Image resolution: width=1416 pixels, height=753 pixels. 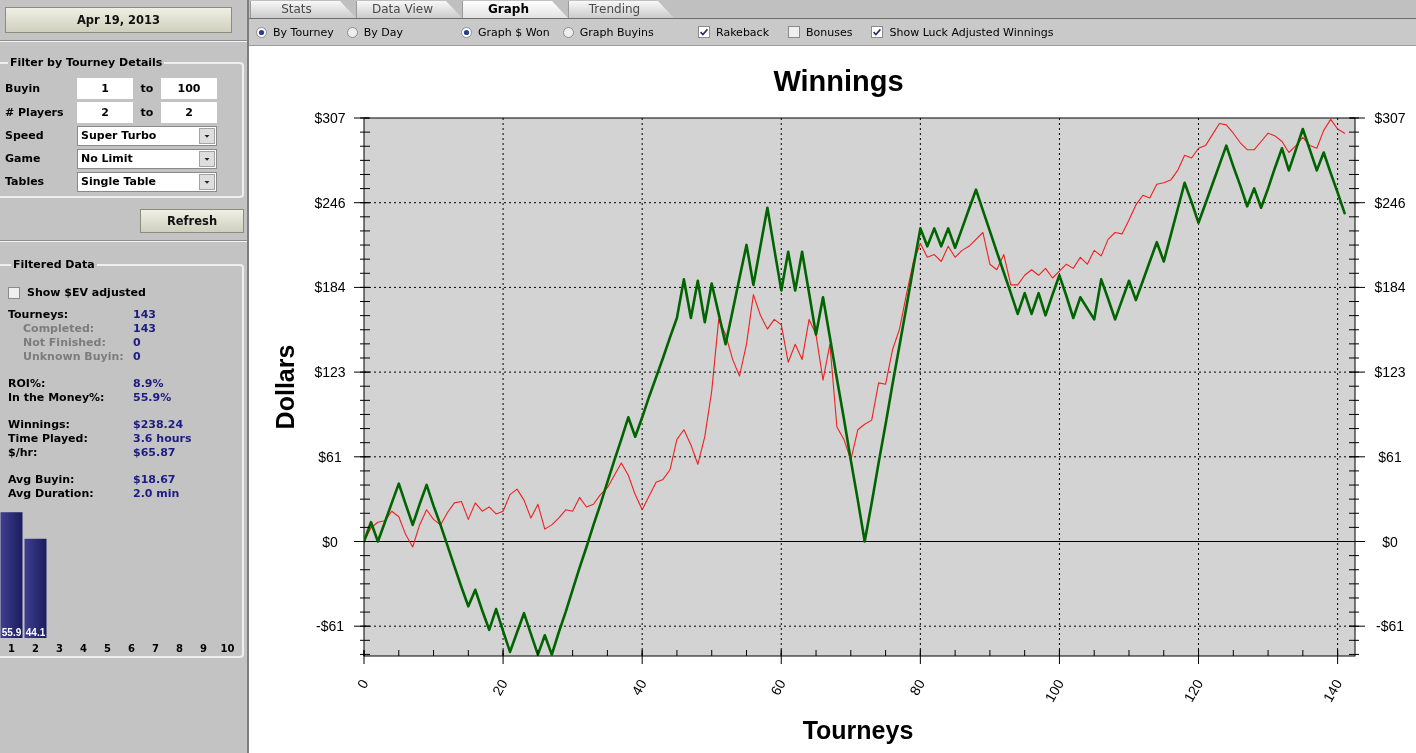 I want to click on tab: Stats, so click(x=303, y=9).